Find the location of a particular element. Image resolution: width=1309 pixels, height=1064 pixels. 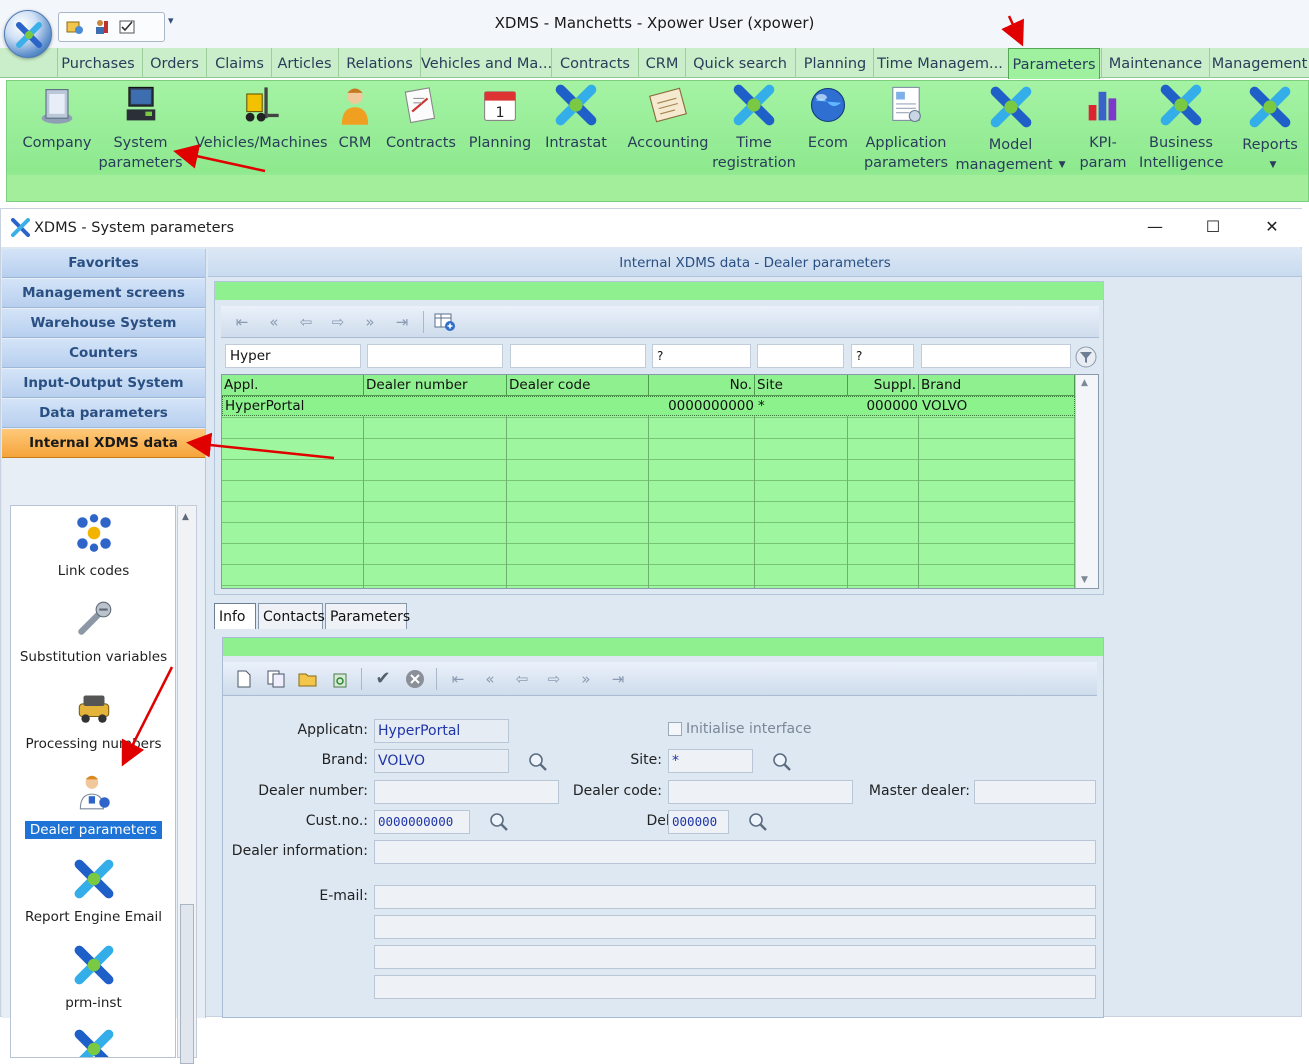

nav-section-data-parameters: Data parameters is located at coordinates (103, 413).